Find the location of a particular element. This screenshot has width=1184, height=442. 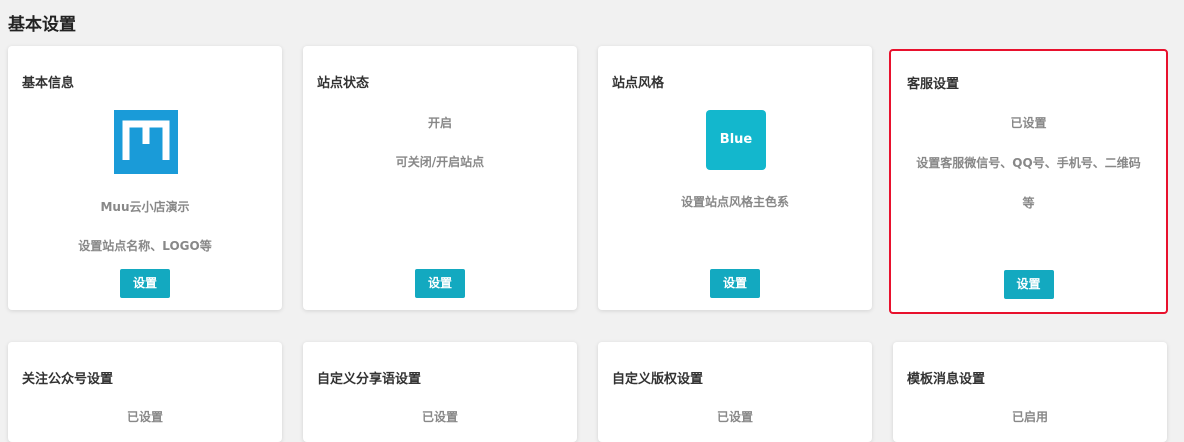

card-title: 自定义版权设置 is located at coordinates (658, 379).